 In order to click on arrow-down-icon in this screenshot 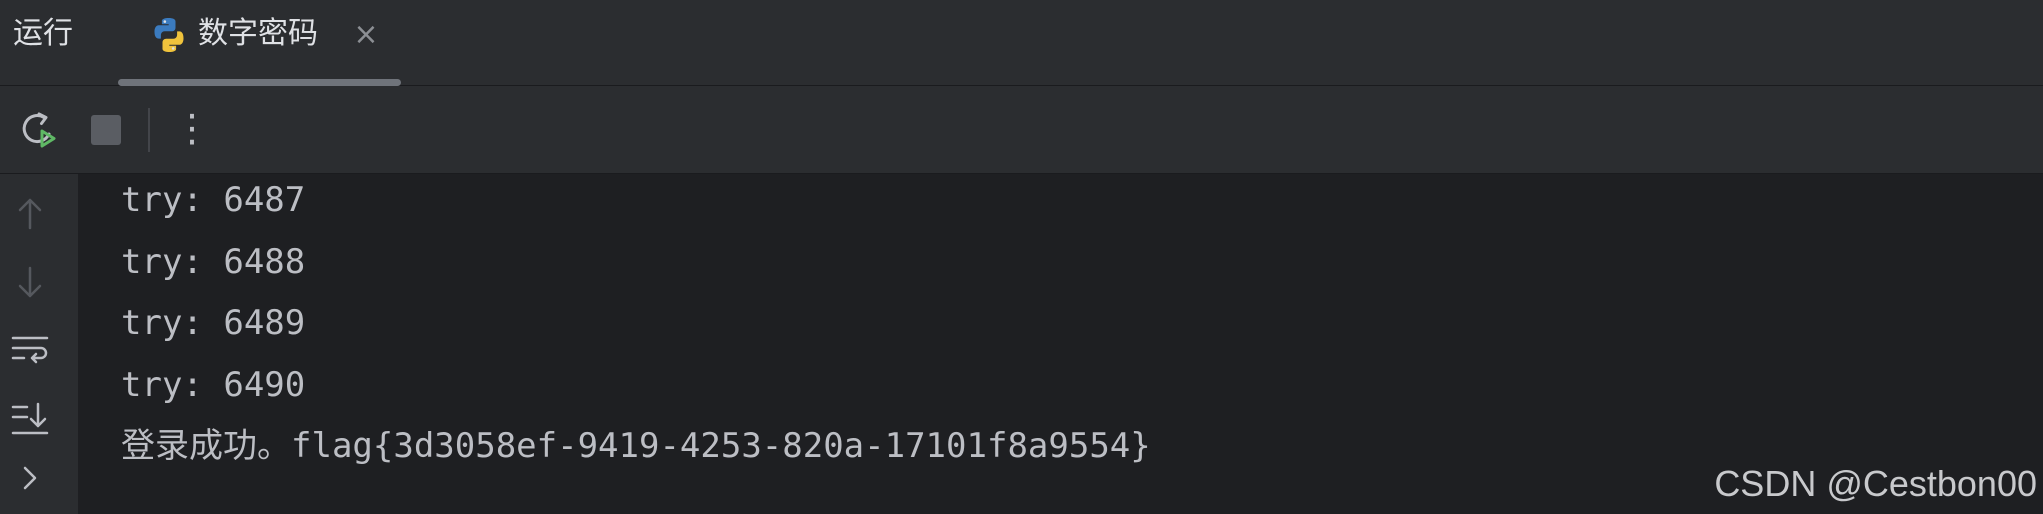, I will do `click(30, 282)`.